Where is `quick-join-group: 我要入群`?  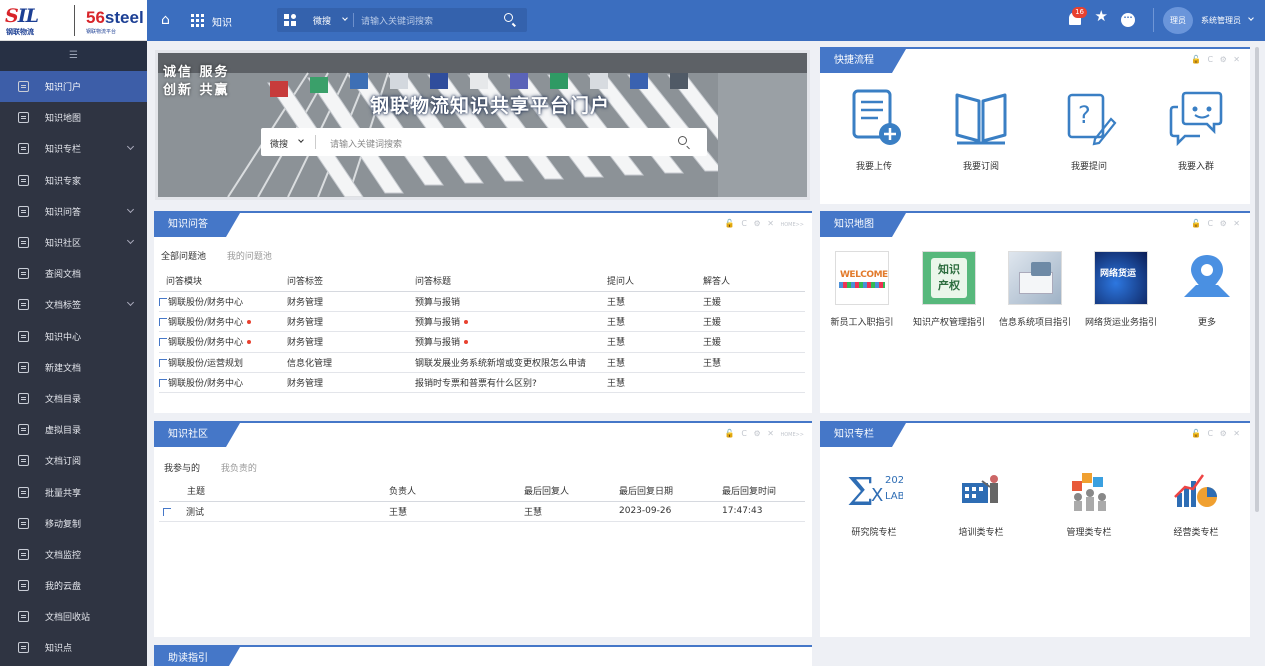
quick-join-group: 我要入群 is located at coordinates (1196, 130).